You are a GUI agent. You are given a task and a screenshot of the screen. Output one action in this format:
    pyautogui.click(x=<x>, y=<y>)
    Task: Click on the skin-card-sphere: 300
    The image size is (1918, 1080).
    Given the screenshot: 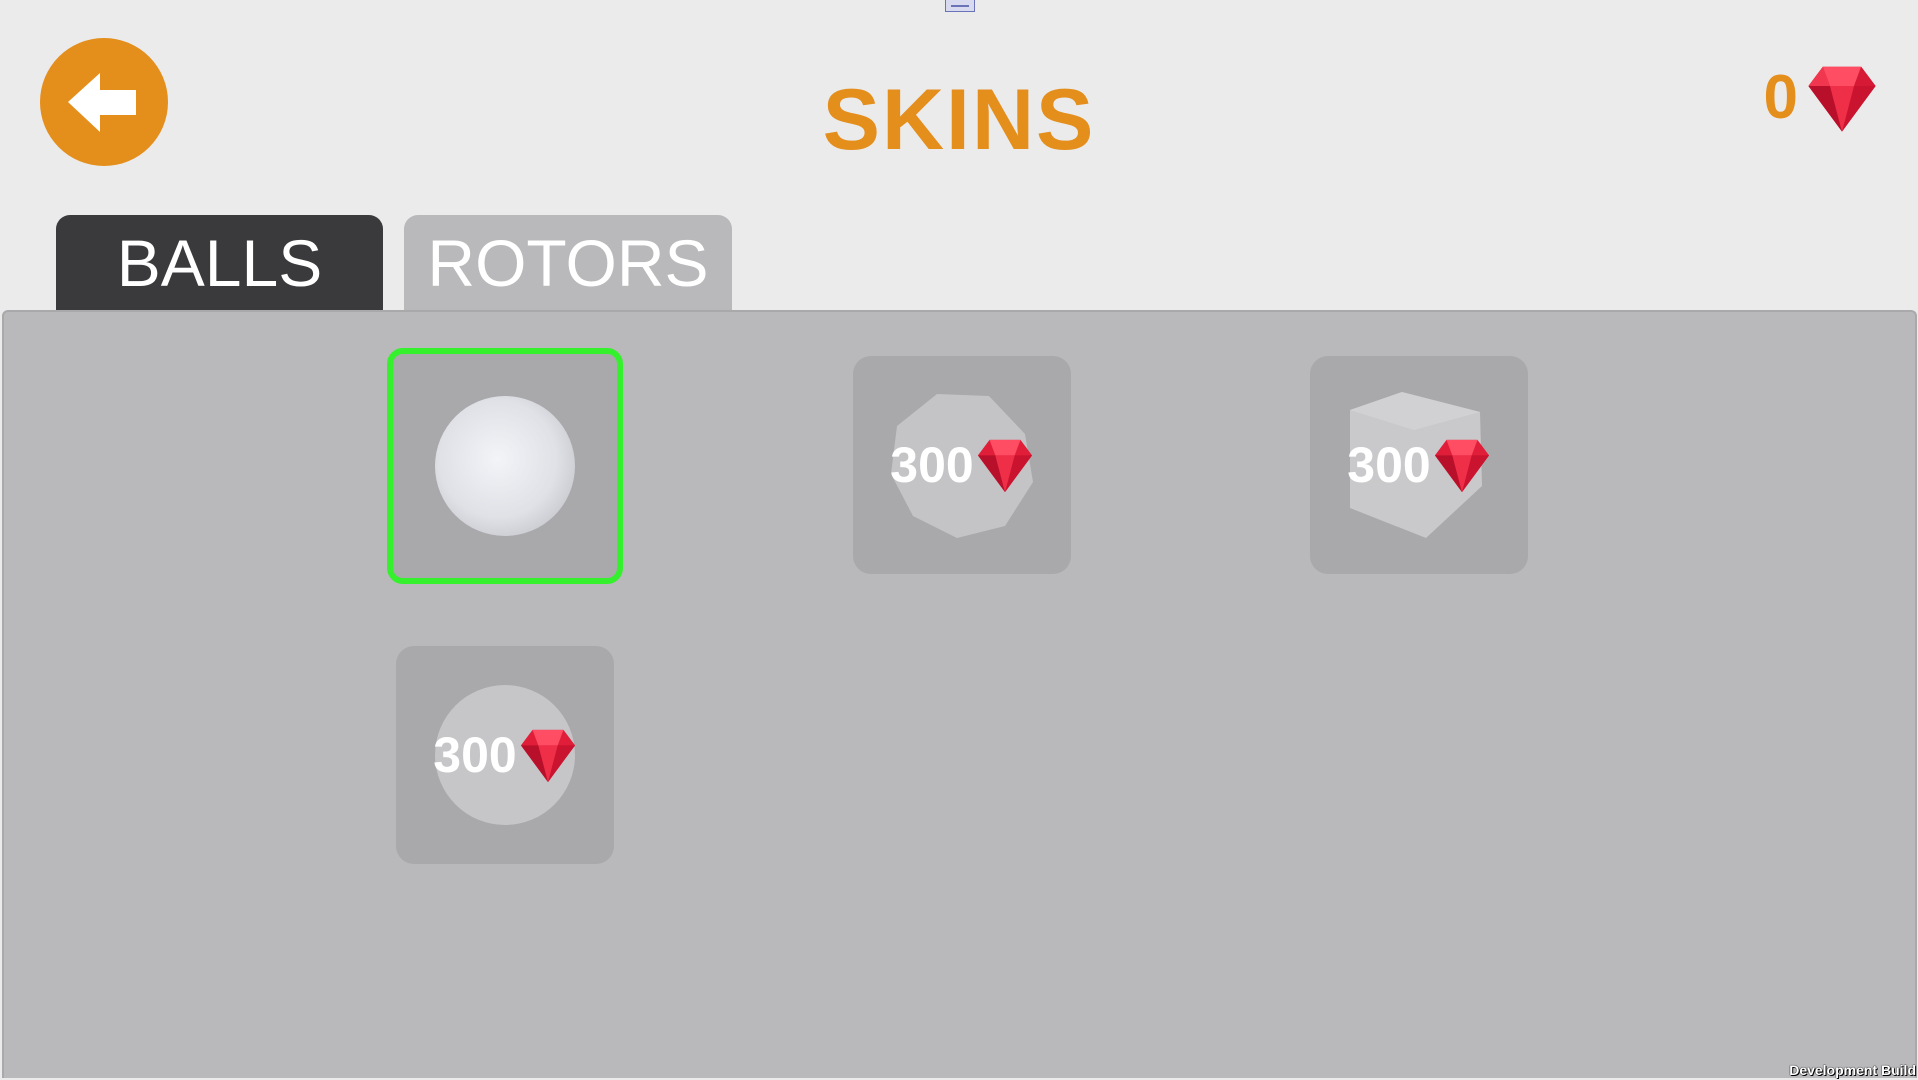 What is the action you would take?
    pyautogui.click(x=505, y=755)
    